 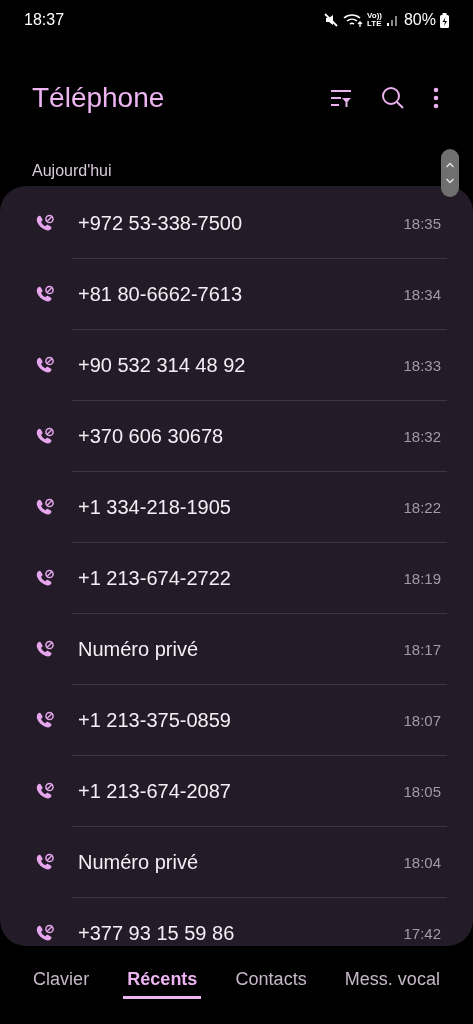 I want to click on call-time: 18:07, so click(x=422, y=720).